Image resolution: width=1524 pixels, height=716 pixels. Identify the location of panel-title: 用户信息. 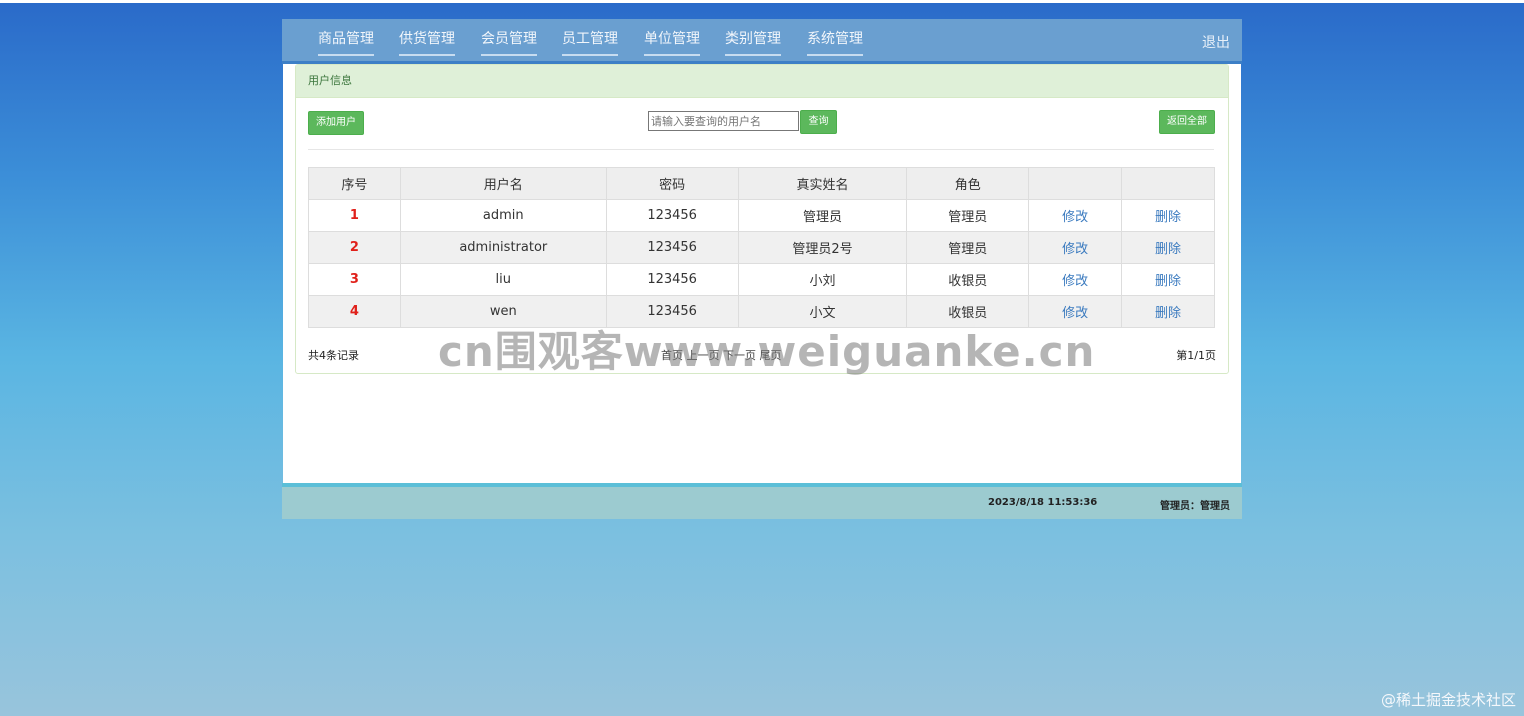
(762, 81).